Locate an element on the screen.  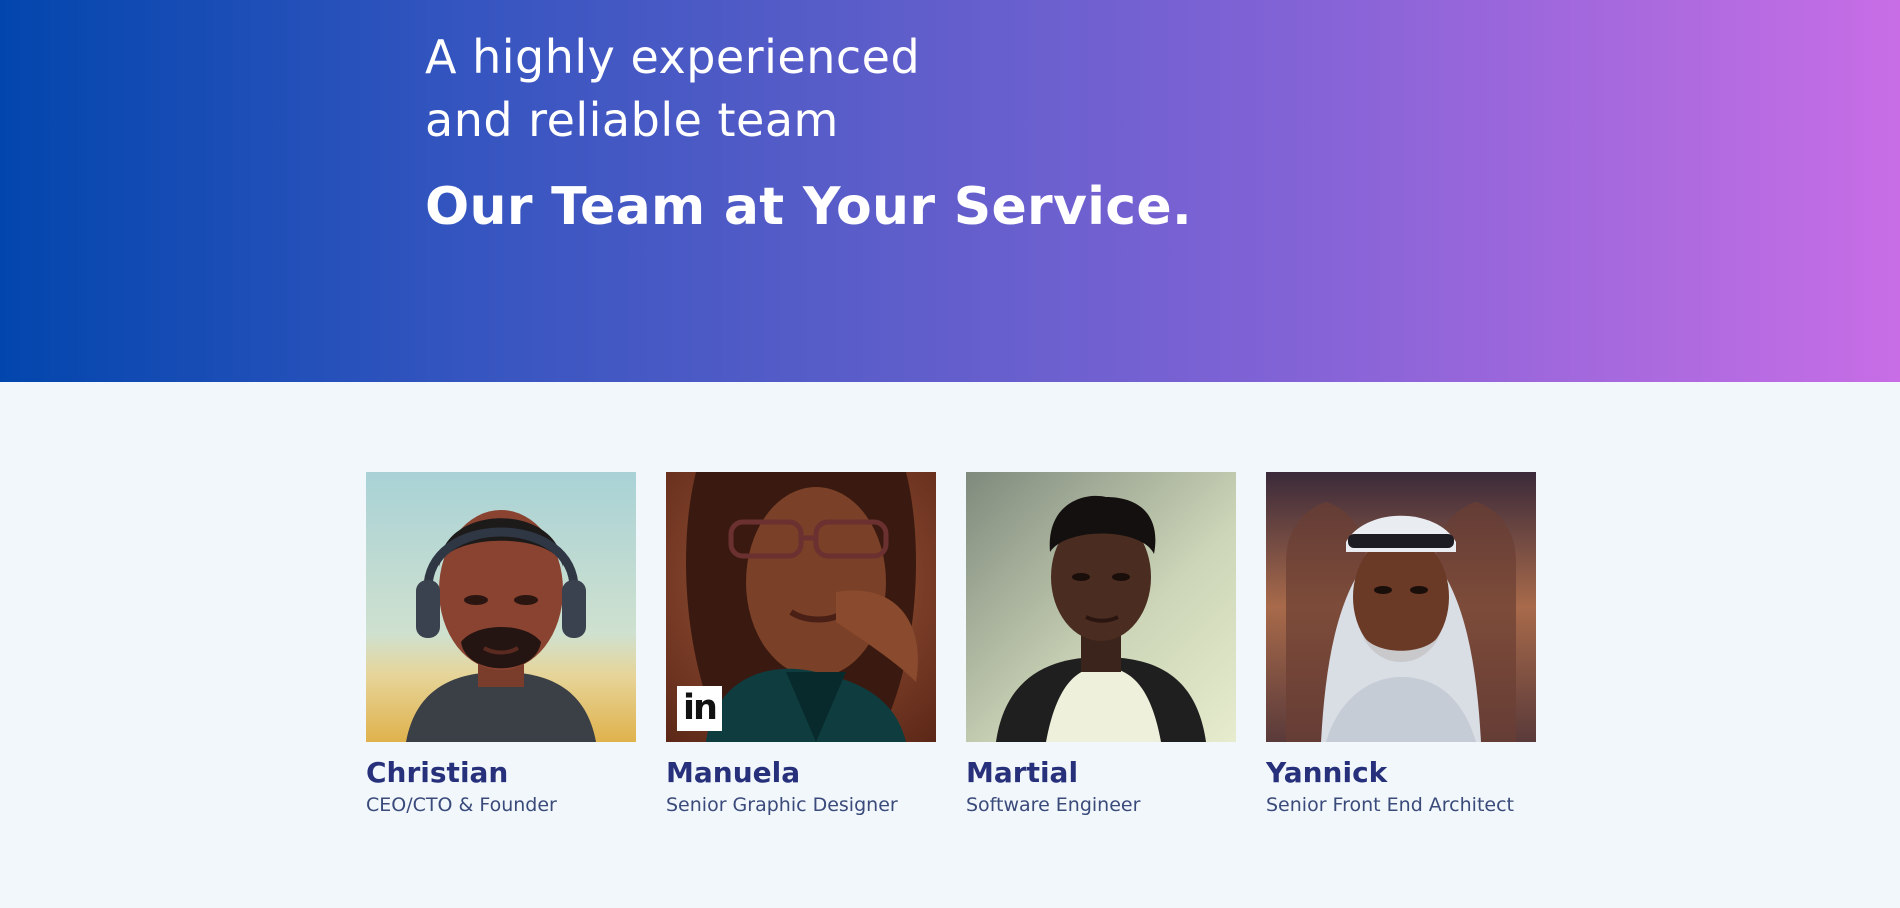
team-card-yannick: Yannick Senior Front End Architect is located at coordinates (1401, 645).